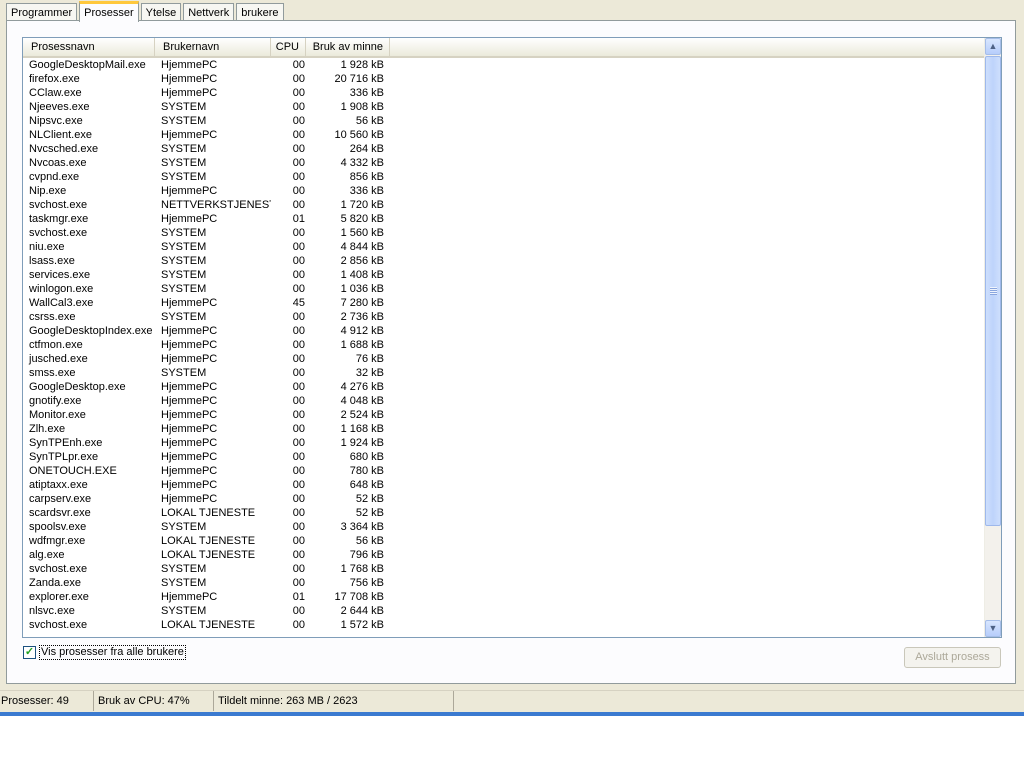 Image resolution: width=1024 pixels, height=768 pixels. Describe the element at coordinates (504, 163) in the screenshot. I see `table-row: Nvcoas.exe SYSTEM 00 4 332 kB` at that location.